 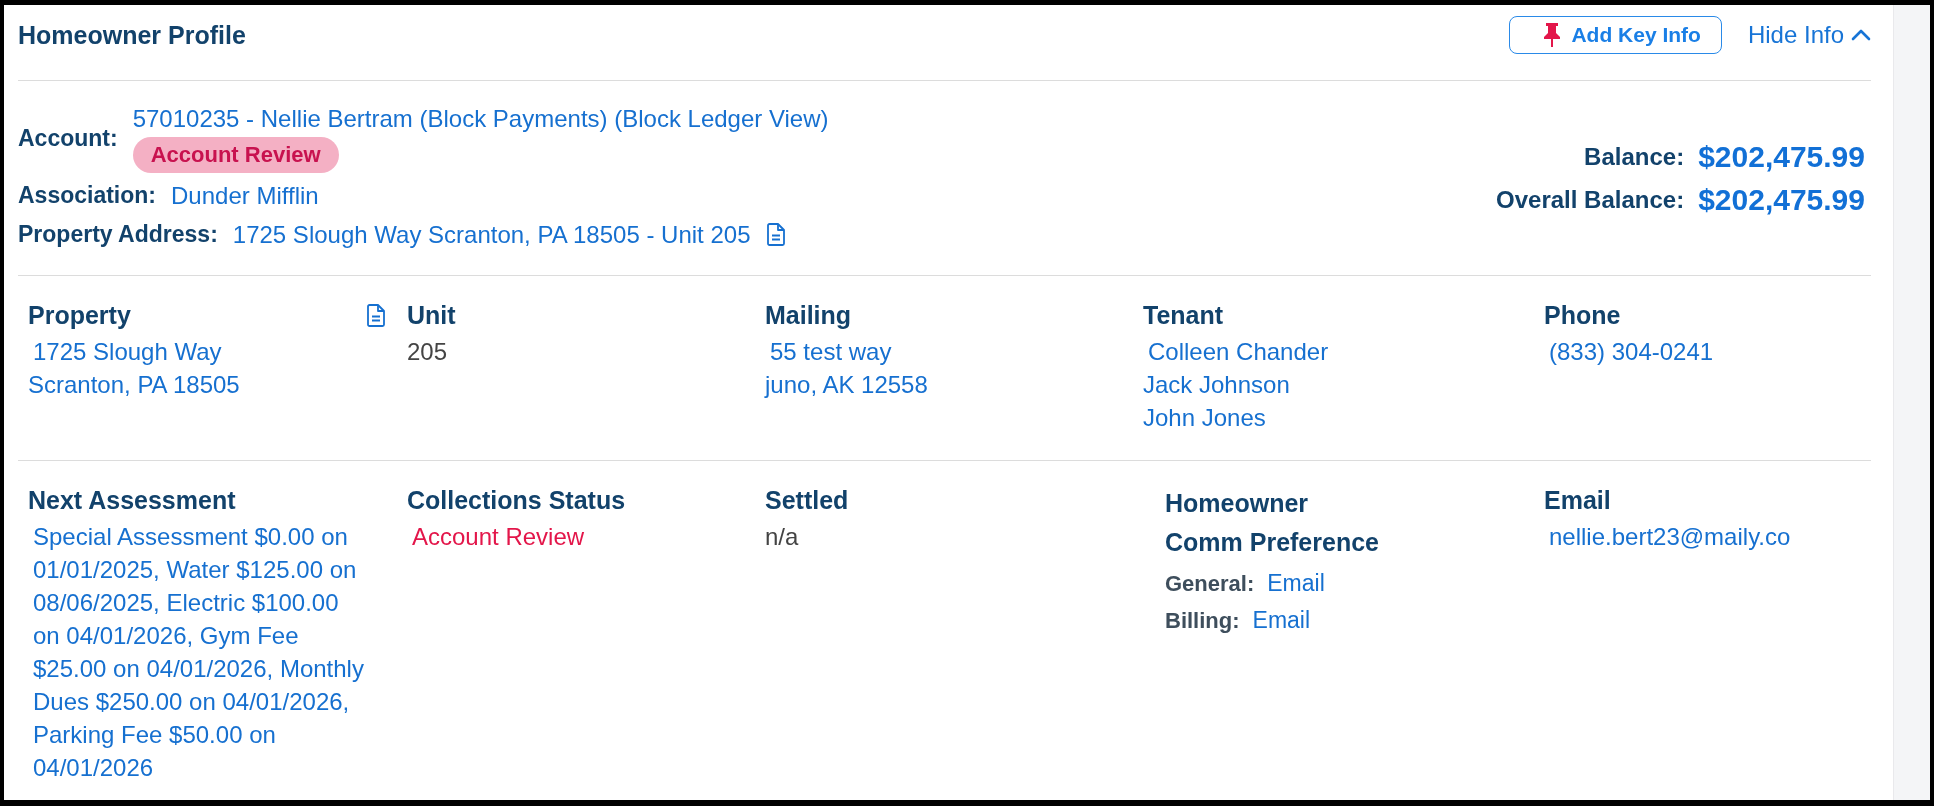 I want to click on value-link: 1725 Slough Way, so click(x=125, y=351).